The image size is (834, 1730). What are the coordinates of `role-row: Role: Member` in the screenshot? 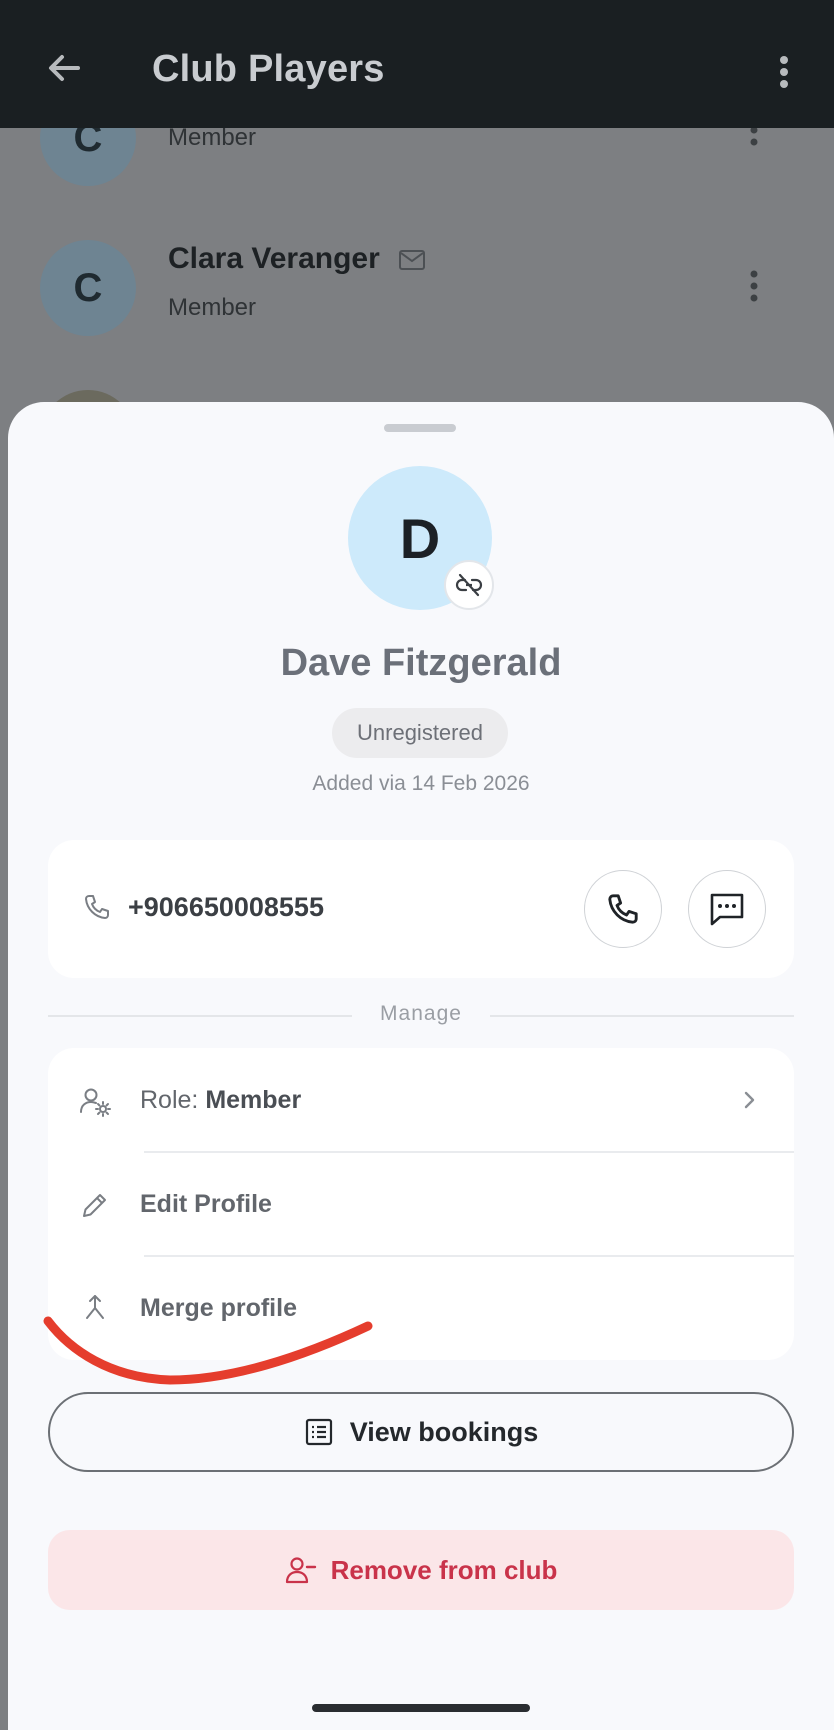 It's located at (421, 1100).